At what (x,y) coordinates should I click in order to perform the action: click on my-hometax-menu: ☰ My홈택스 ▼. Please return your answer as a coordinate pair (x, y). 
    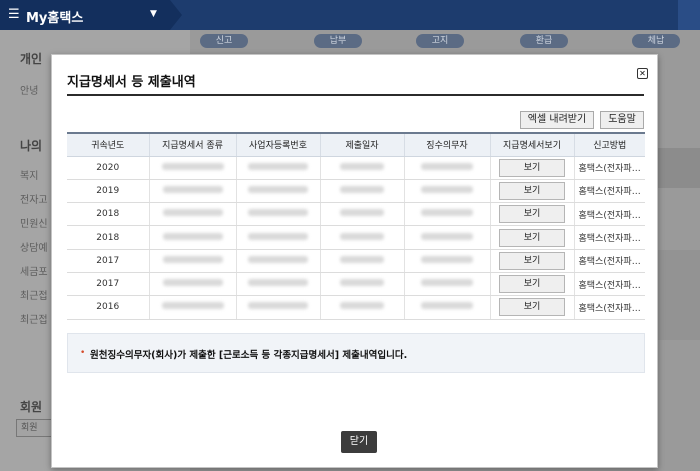
    Looking at the image, I should click on (91, 15).